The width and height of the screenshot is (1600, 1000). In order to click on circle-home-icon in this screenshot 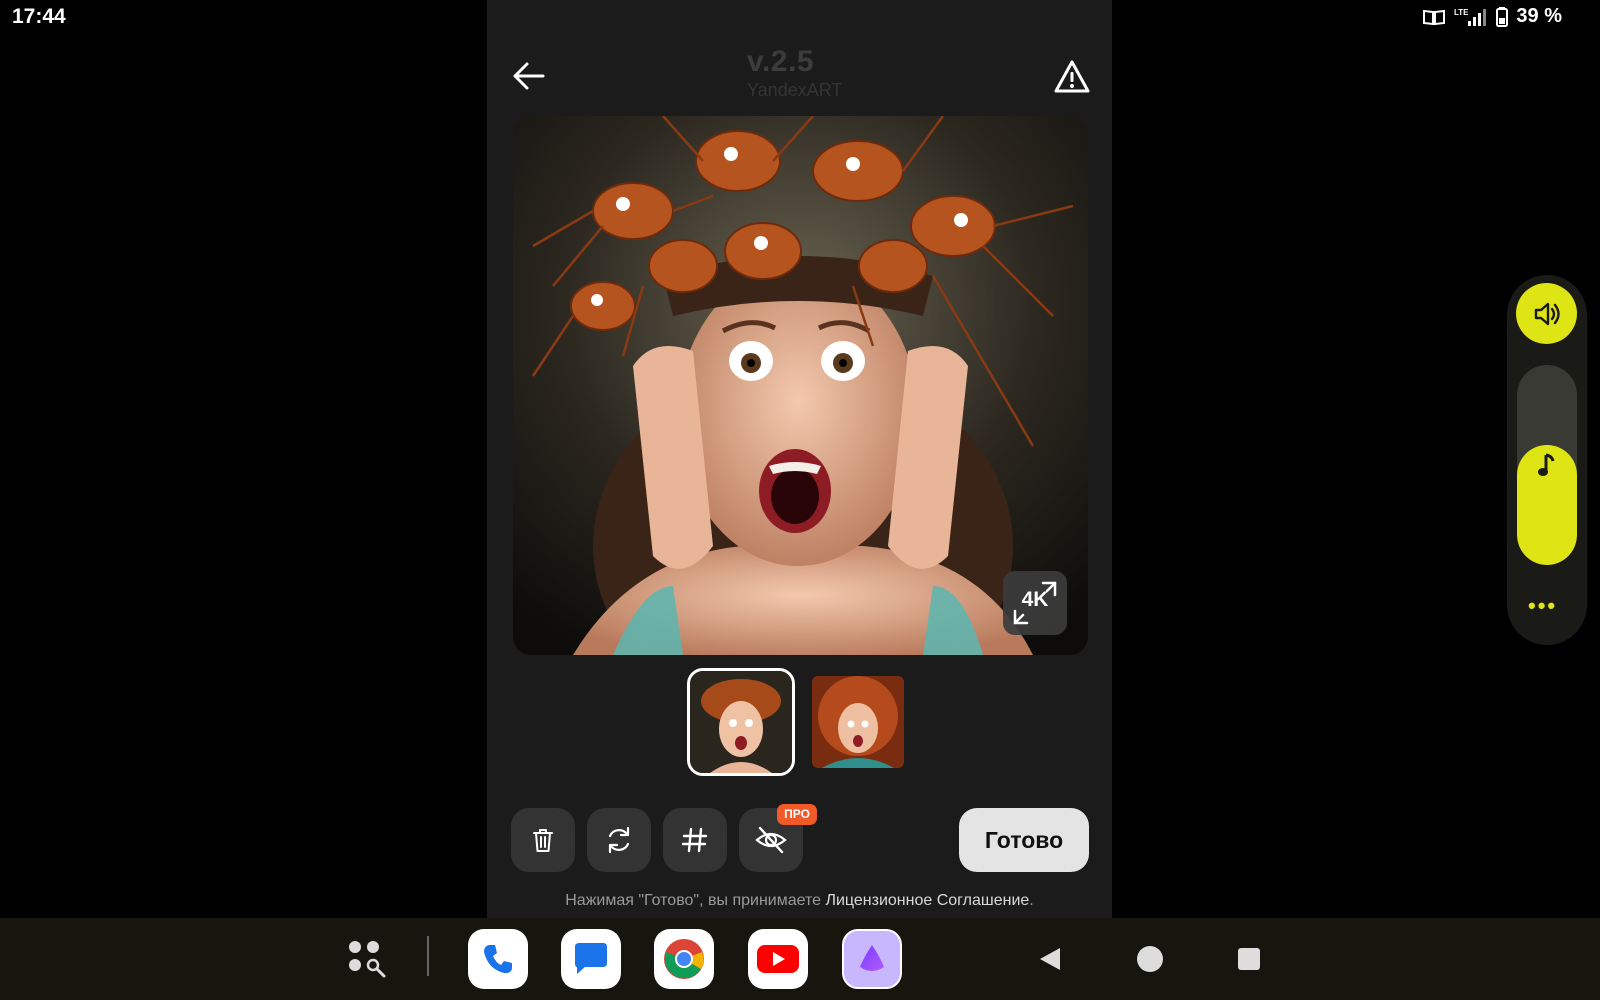, I will do `click(1150, 959)`.